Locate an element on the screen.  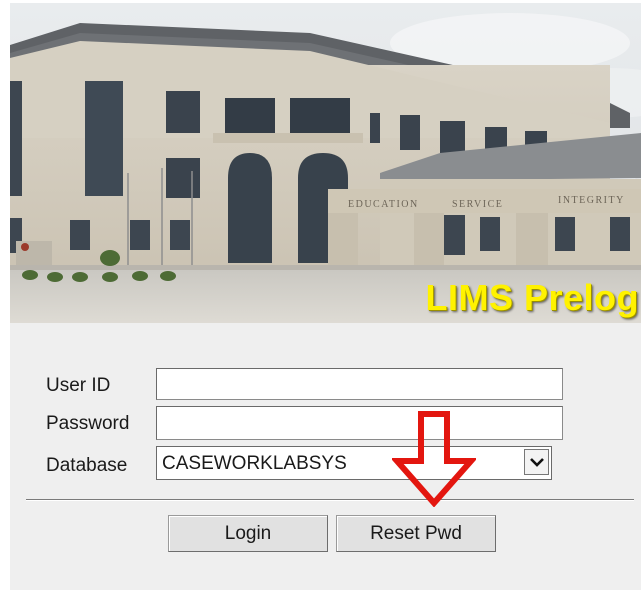
password-input is located at coordinates (359, 423).